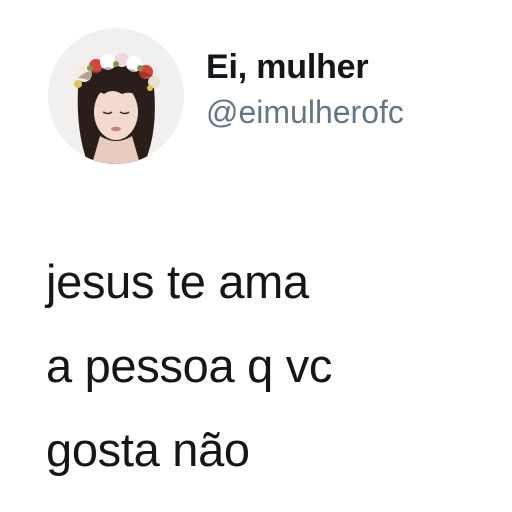  Describe the element at coordinates (177, 281) in the screenshot. I see `tweet-text-line: jesus te ama` at that location.